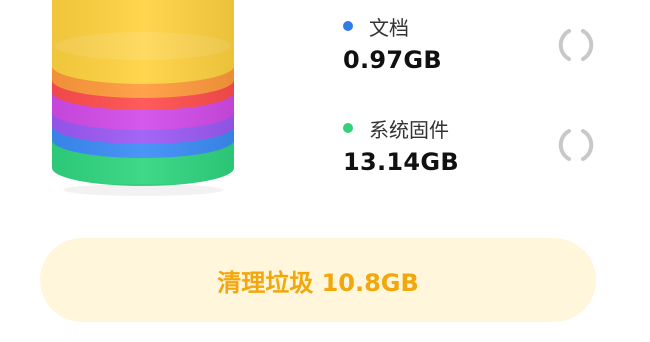 The width and height of the screenshot is (650, 342). I want to click on storage-item-system-firmware: 系统固件 13.14GB, so click(401, 145).